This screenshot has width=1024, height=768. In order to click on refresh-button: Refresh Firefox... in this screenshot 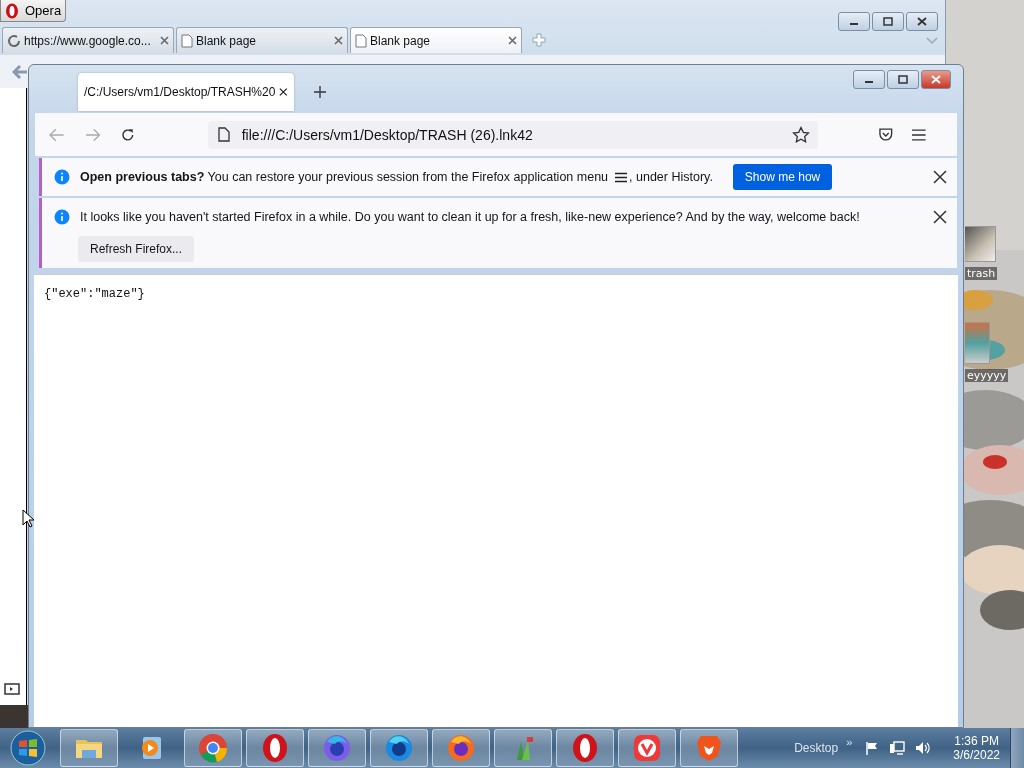, I will do `click(136, 249)`.